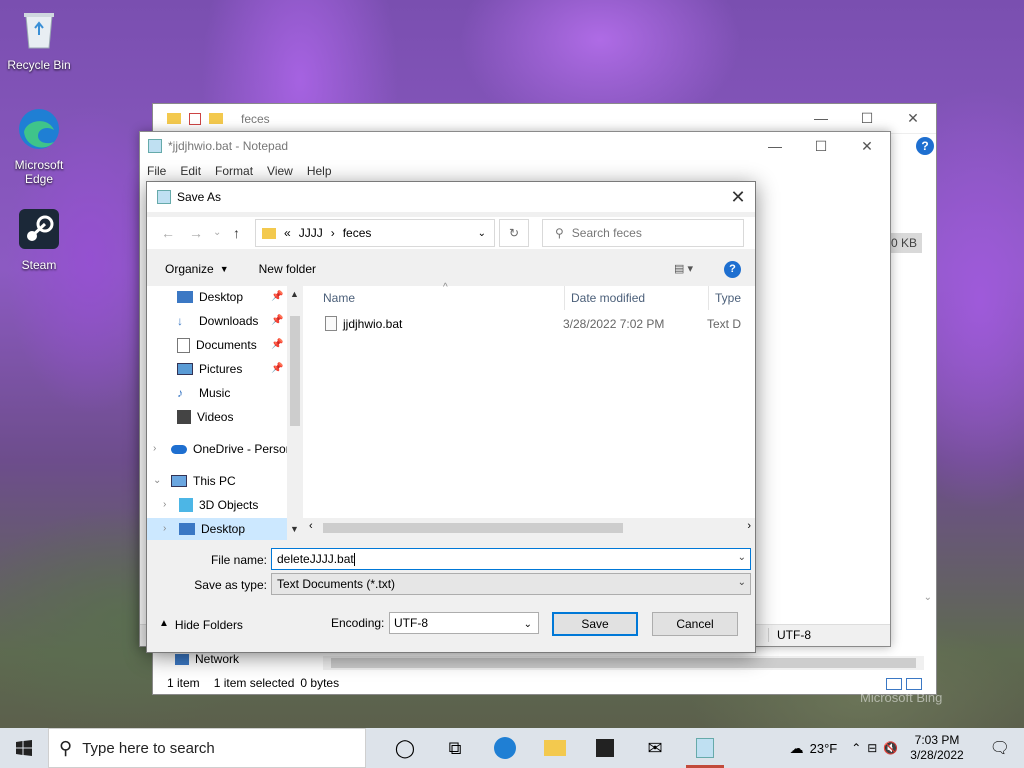 This screenshot has height=768, width=1024. I want to click on nav-item-network: Network, so click(207, 659).